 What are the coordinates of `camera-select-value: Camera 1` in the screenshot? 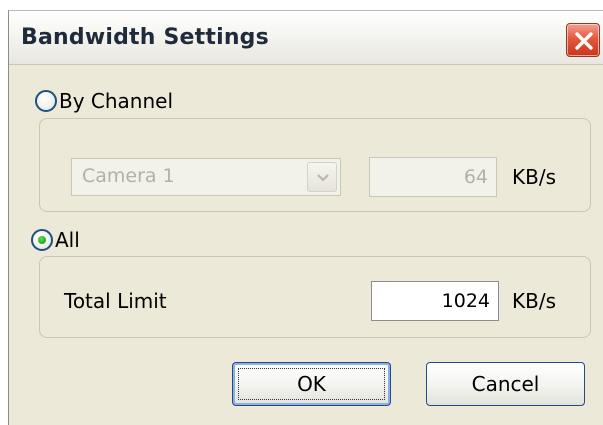 It's located at (128, 176).